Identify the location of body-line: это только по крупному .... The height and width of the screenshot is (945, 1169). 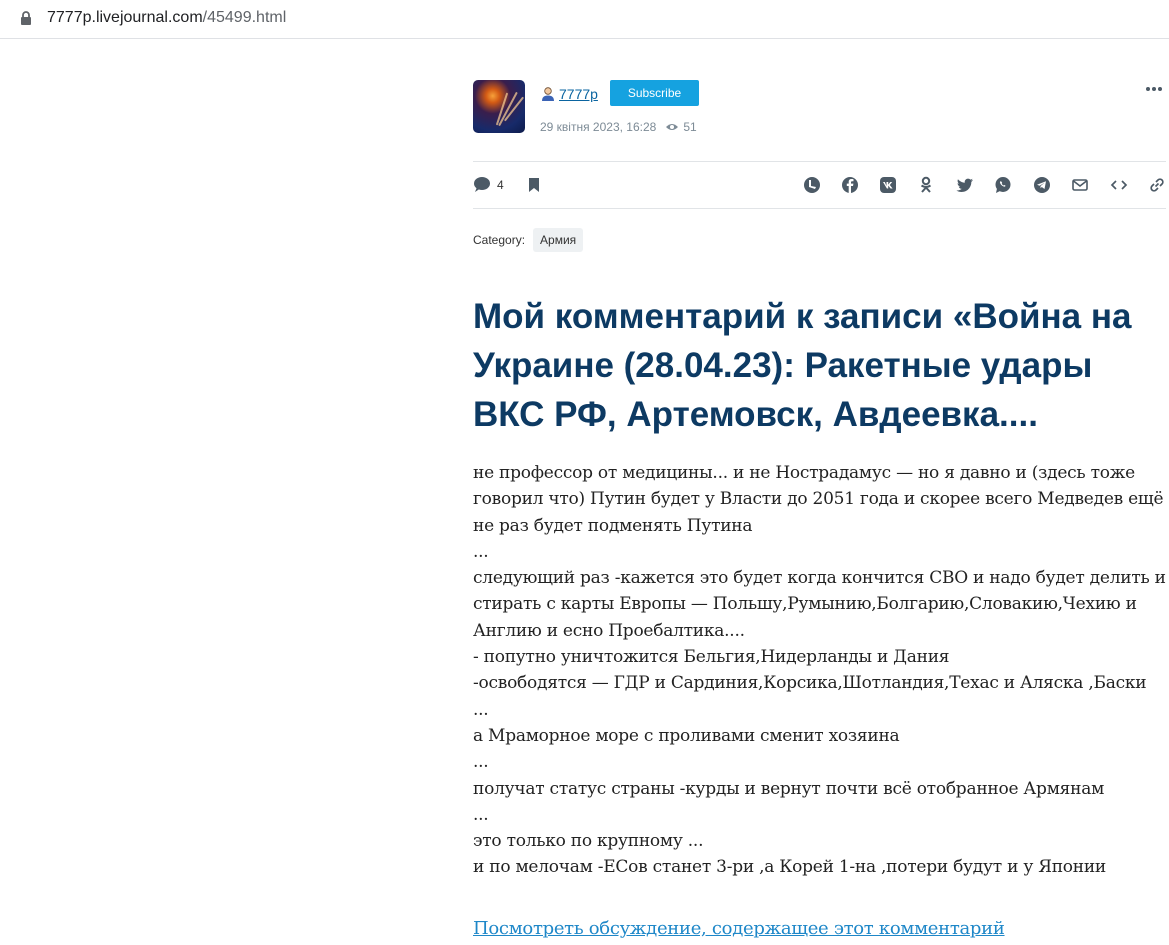
(588, 841).